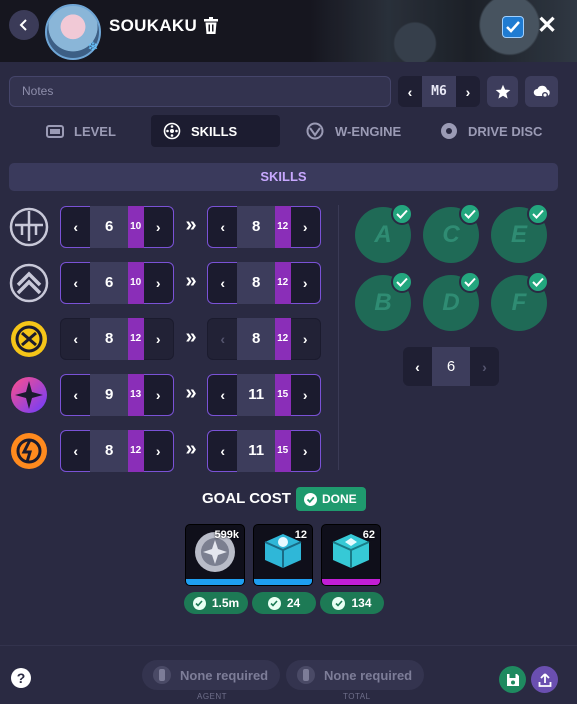 This screenshot has height=704, width=577. Describe the element at coordinates (95, 131) in the screenshot. I see `tab-label: LEVEL` at that location.